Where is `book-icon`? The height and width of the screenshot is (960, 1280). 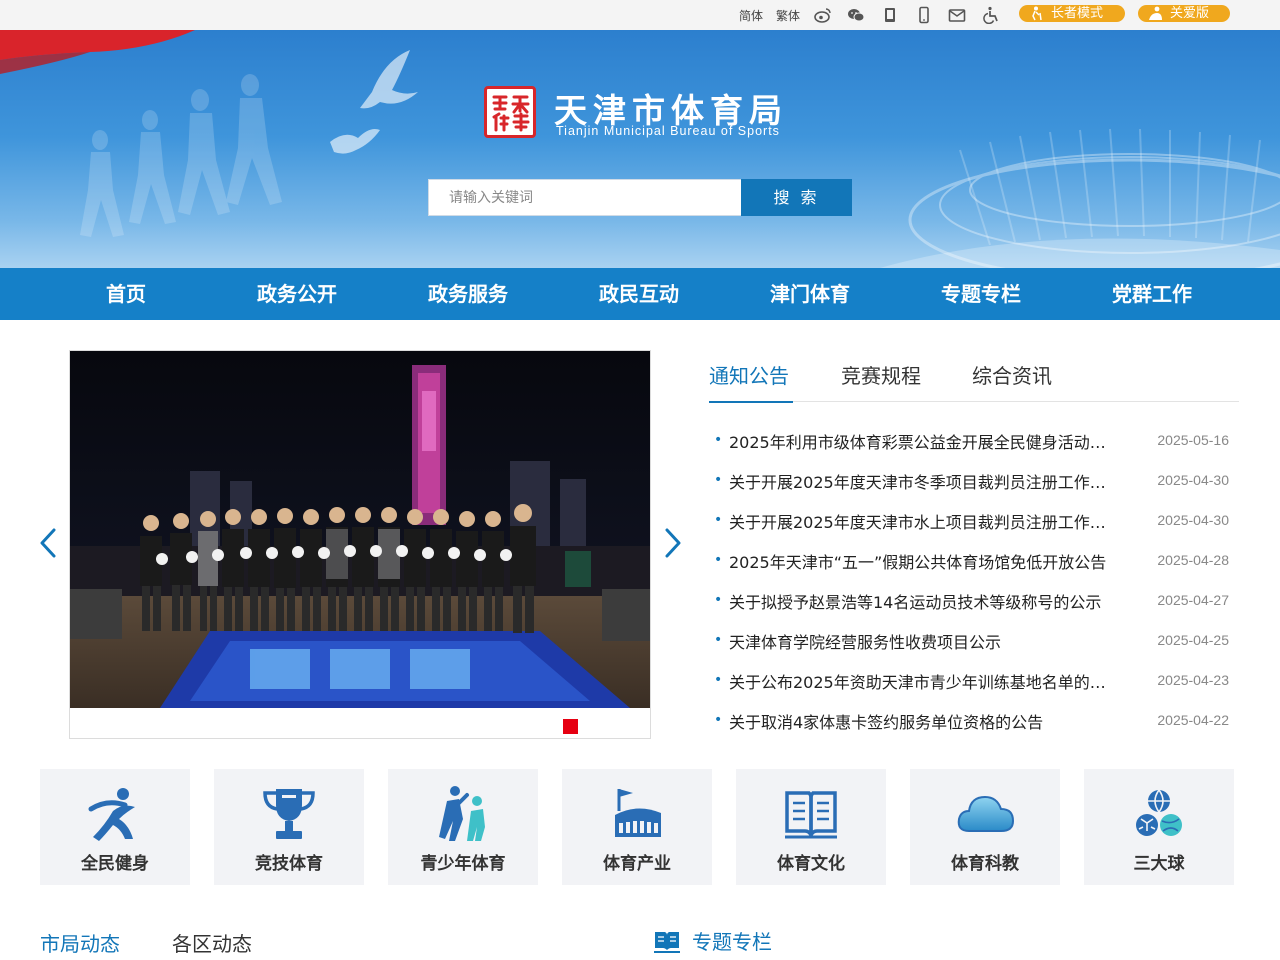
book-icon is located at coordinates (811, 814).